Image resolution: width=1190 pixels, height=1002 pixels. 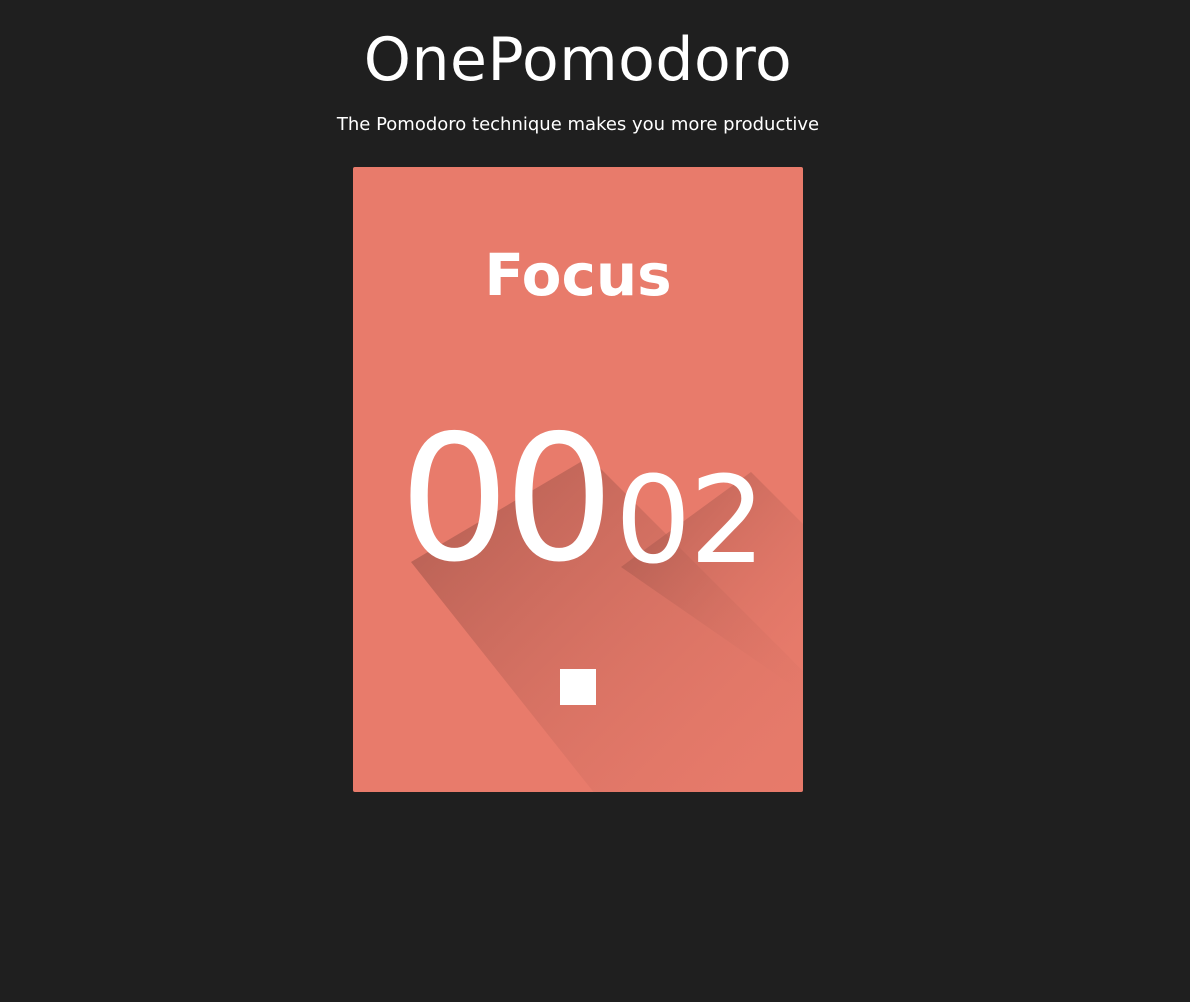 What do you see at coordinates (578, 60) in the screenshot?
I see `app-title: OnePomodoro` at bounding box center [578, 60].